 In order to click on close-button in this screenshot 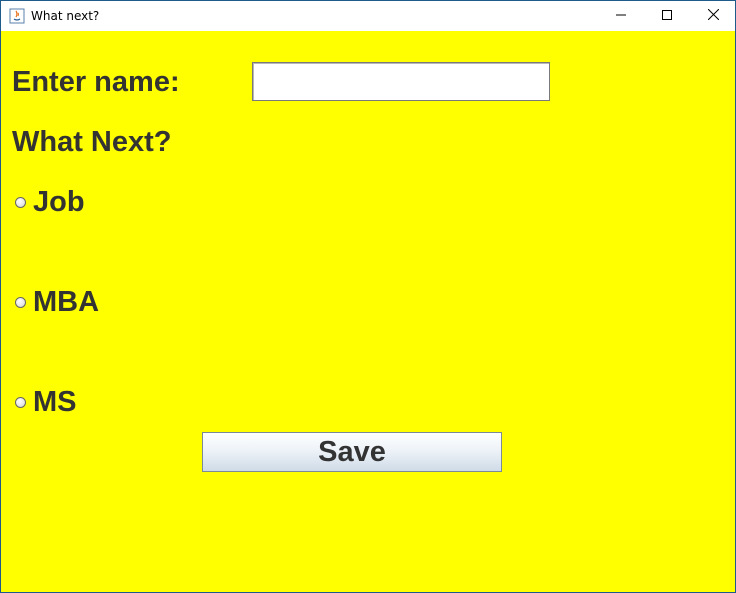, I will do `click(713, 16)`.